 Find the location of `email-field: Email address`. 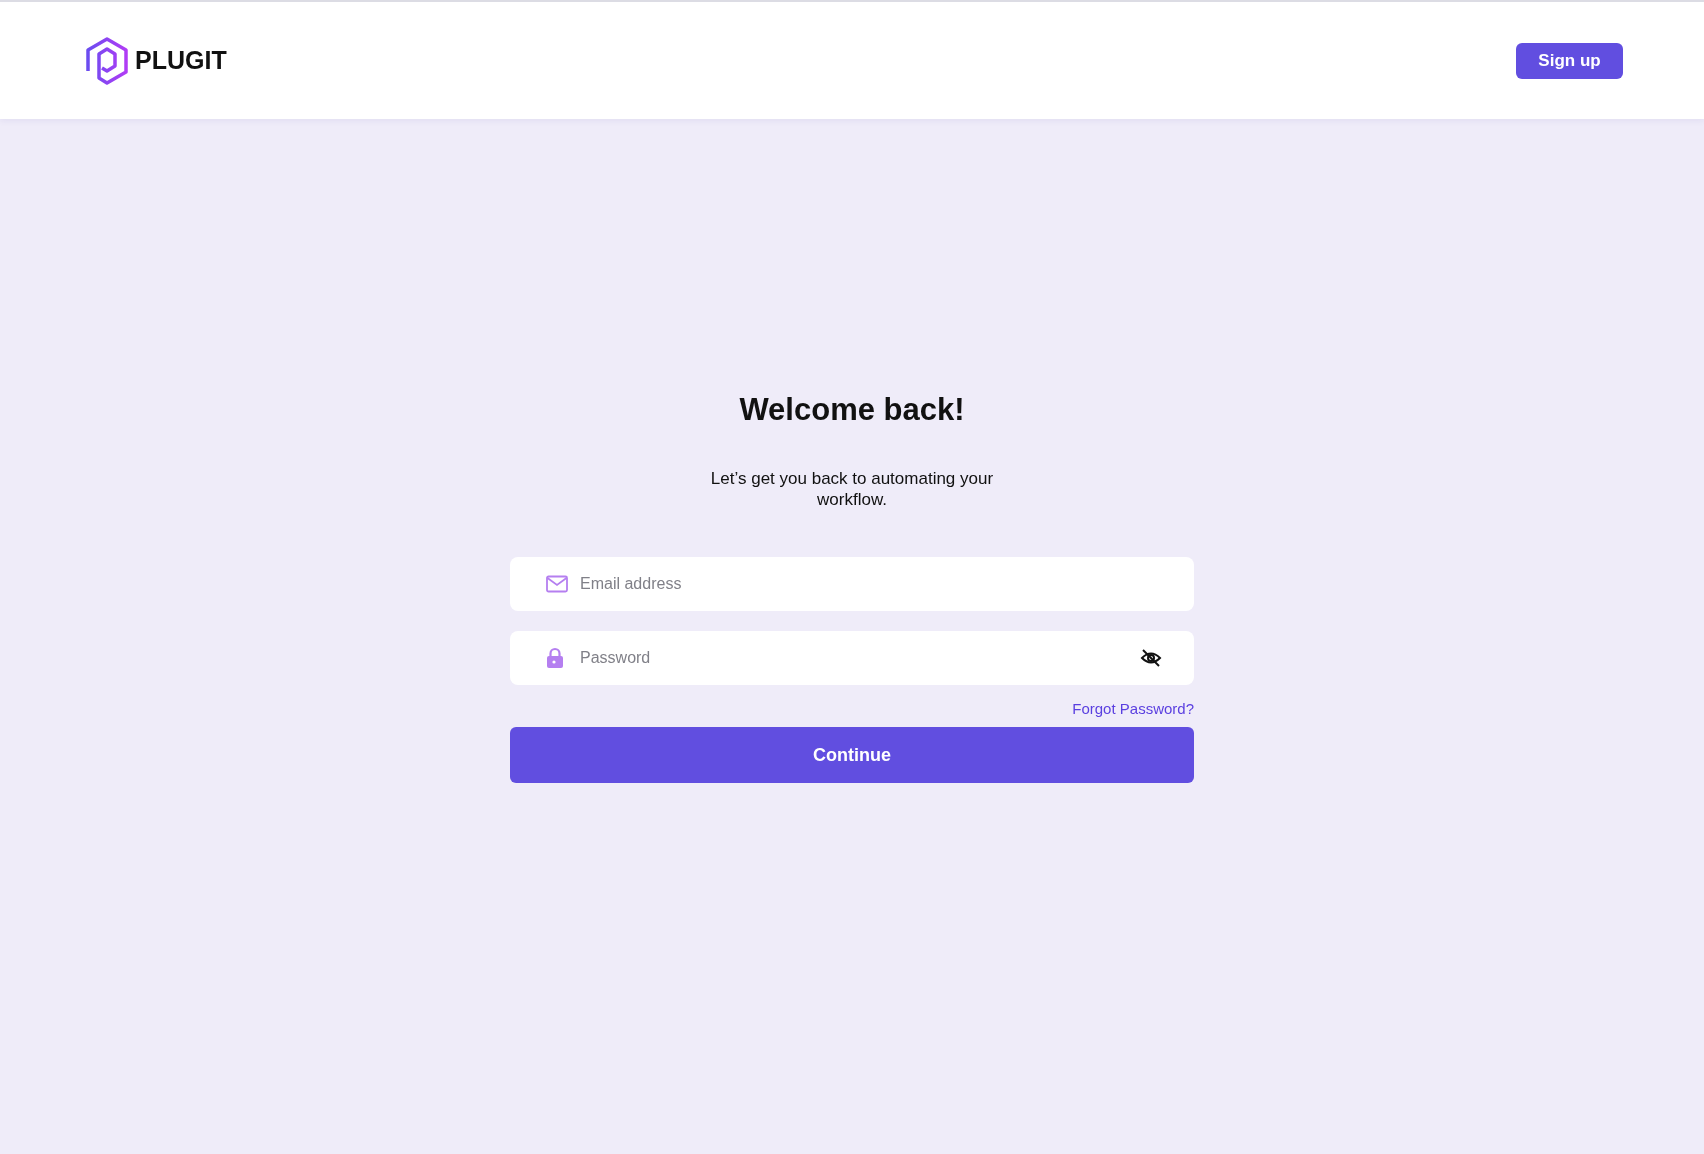

email-field: Email address is located at coordinates (852, 584).